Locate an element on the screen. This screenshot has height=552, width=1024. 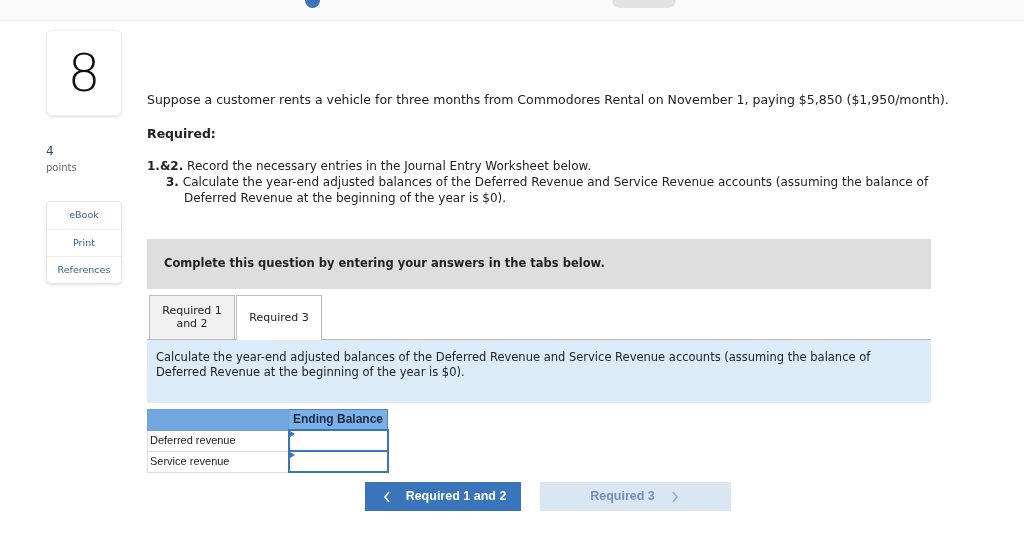
question-intro: Suppose a customer rents a vehicle for three months from Commodores Rental on November 1, paying $5,850 ($1,950/month). is located at coordinates (548, 100).